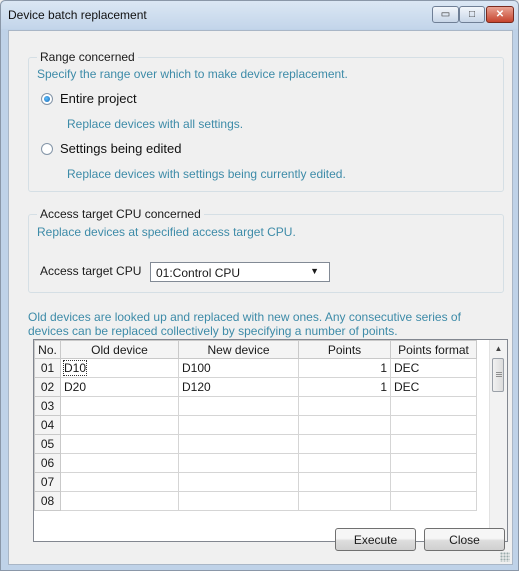 This screenshot has width=519, height=571. What do you see at coordinates (87, 57) in the screenshot?
I see `range-group-legend: Range concerned` at bounding box center [87, 57].